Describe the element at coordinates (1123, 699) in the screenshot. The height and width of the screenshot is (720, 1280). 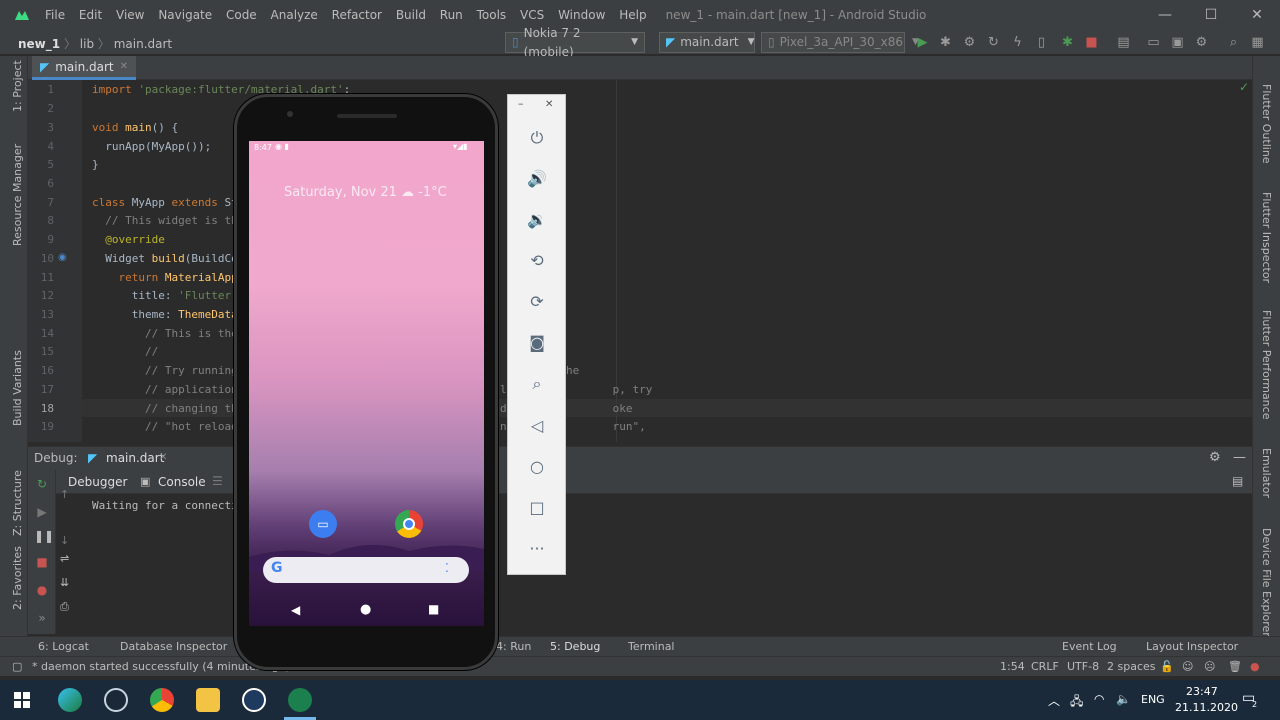
I see `volume-icon: 🔈` at that location.